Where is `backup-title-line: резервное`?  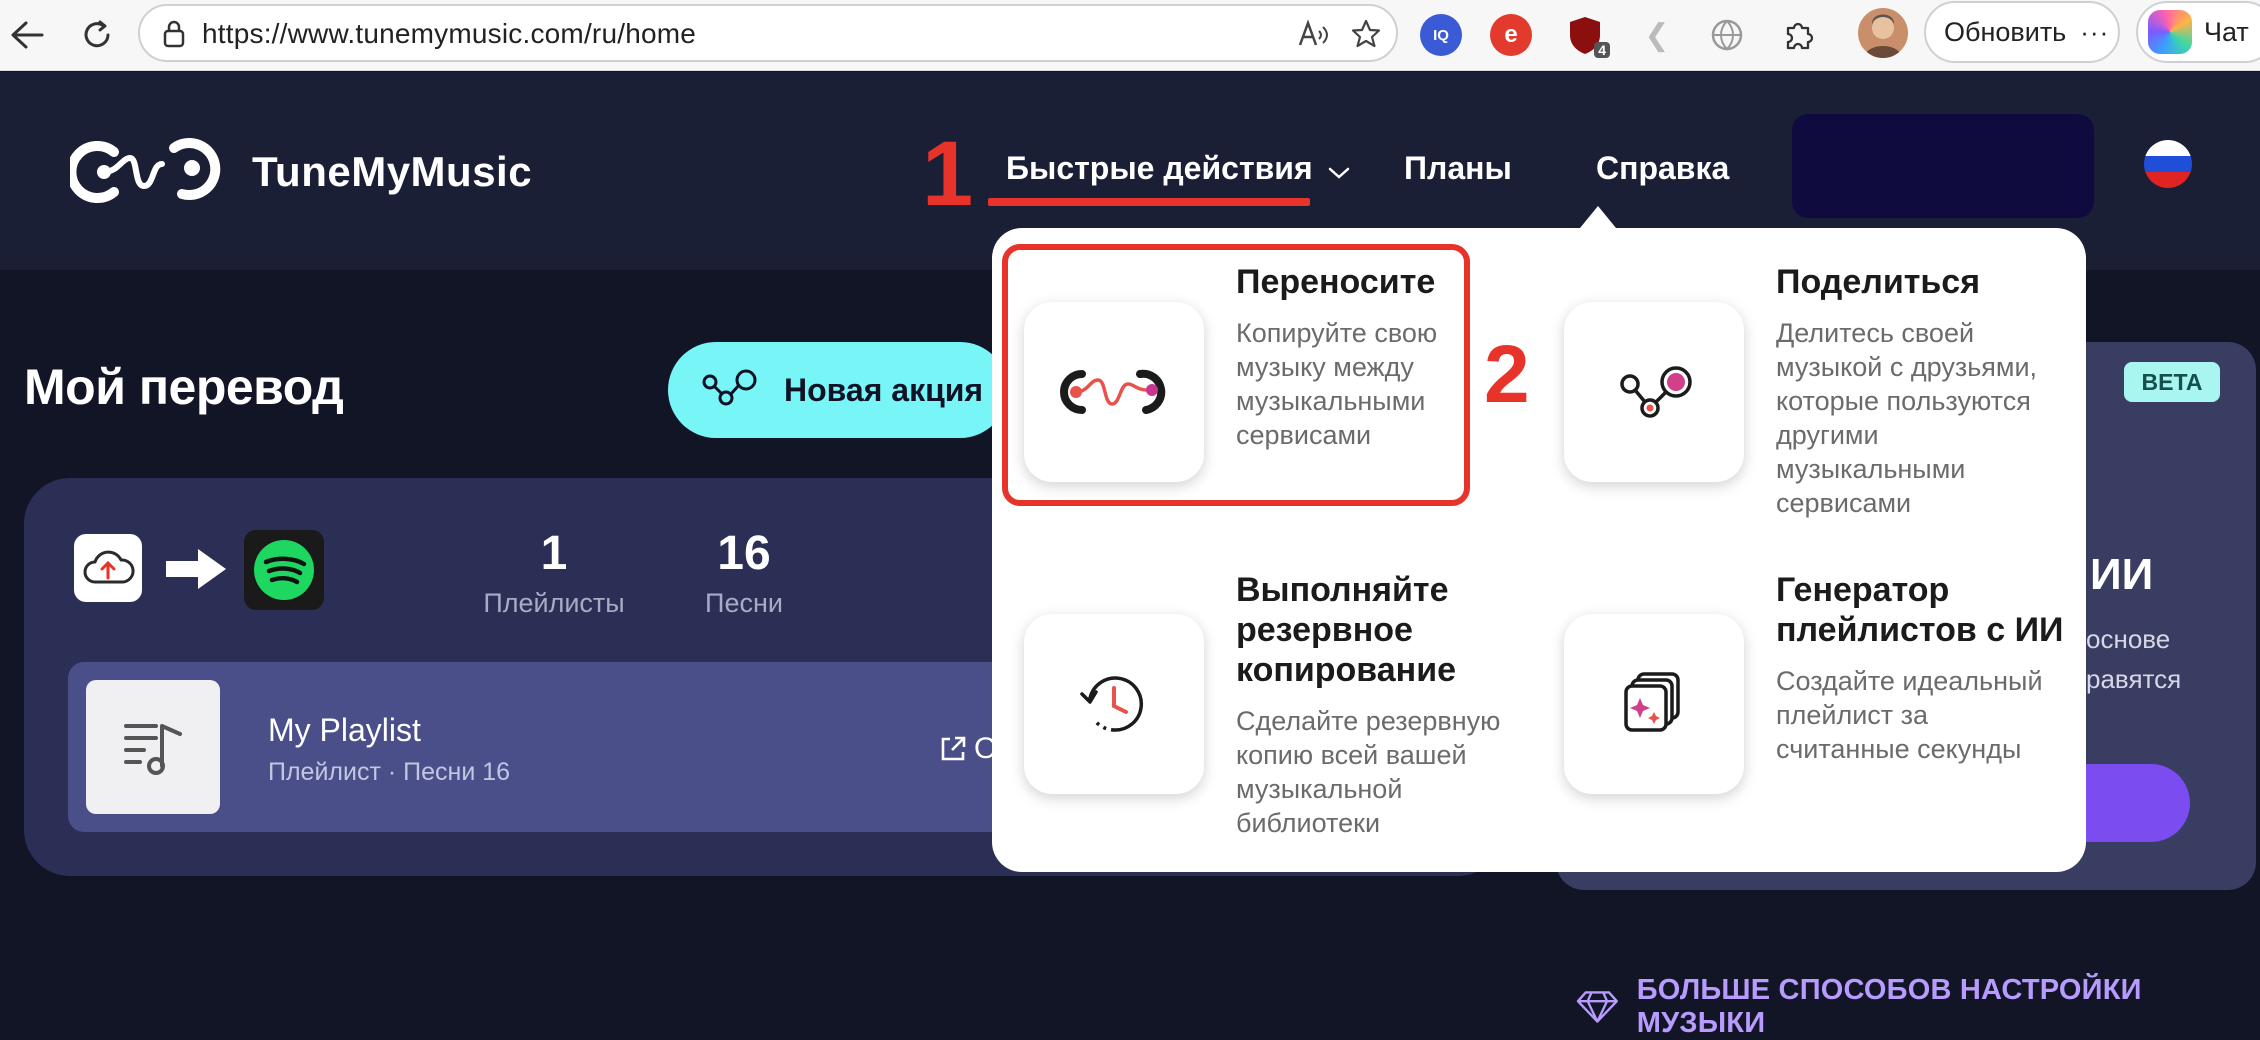 backup-title-line: резервное is located at coordinates (1324, 630).